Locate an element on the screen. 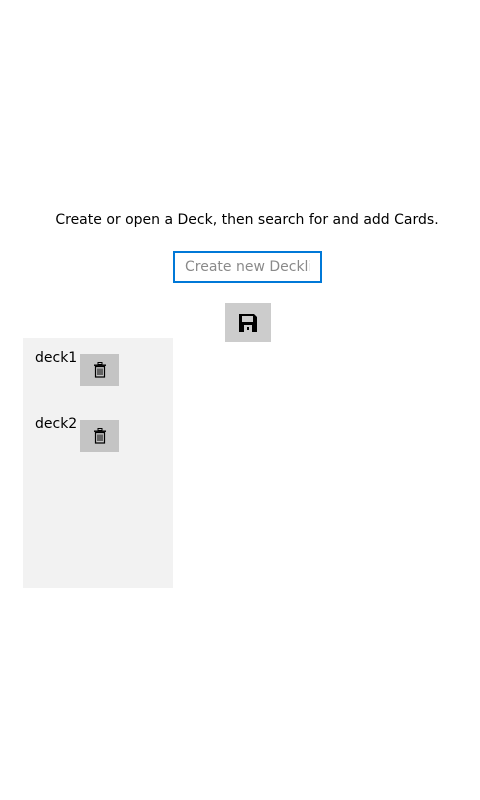  new-decklist-input is located at coordinates (247, 267).